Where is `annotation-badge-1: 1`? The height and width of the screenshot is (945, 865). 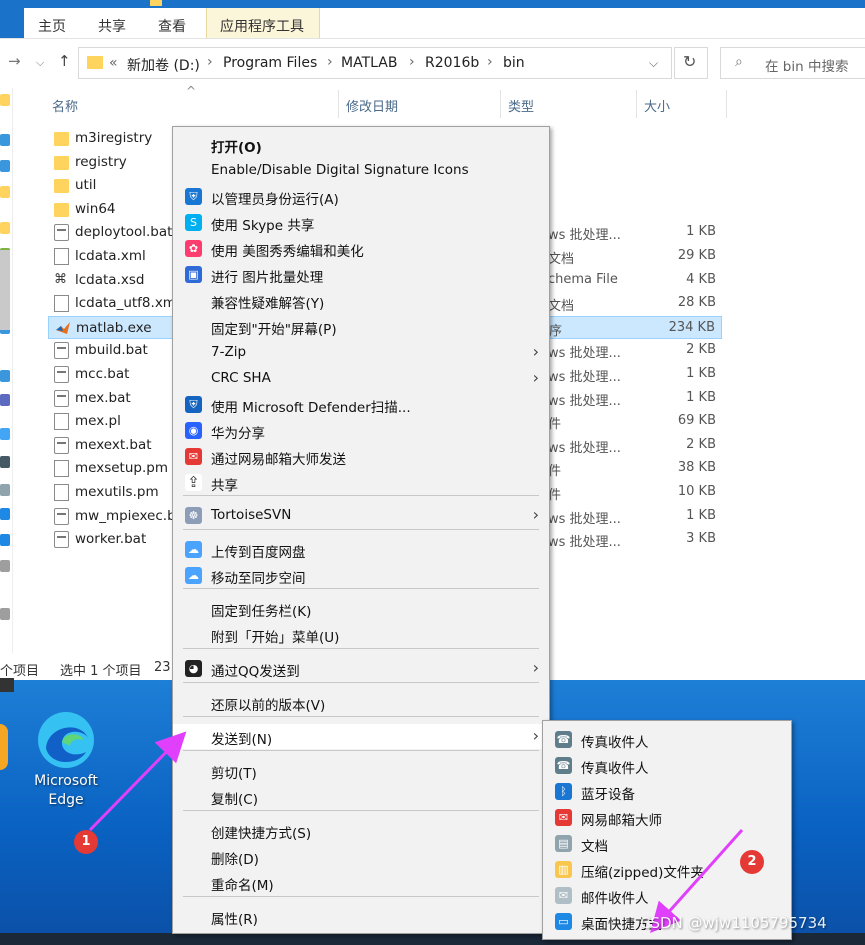
annotation-badge-1: 1 is located at coordinates (86, 842).